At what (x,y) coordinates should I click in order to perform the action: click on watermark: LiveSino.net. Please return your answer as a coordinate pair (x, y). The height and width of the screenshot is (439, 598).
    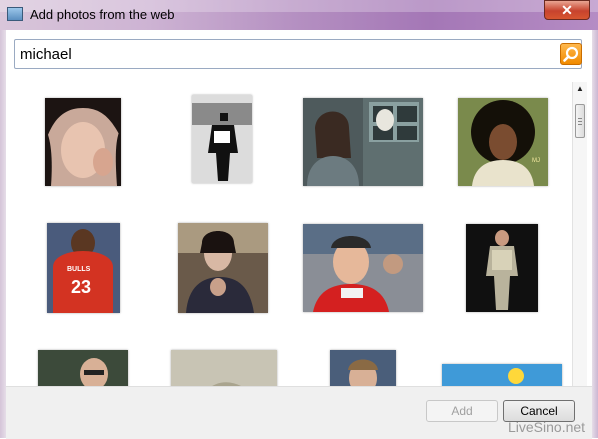
    Looking at the image, I should click on (547, 427).